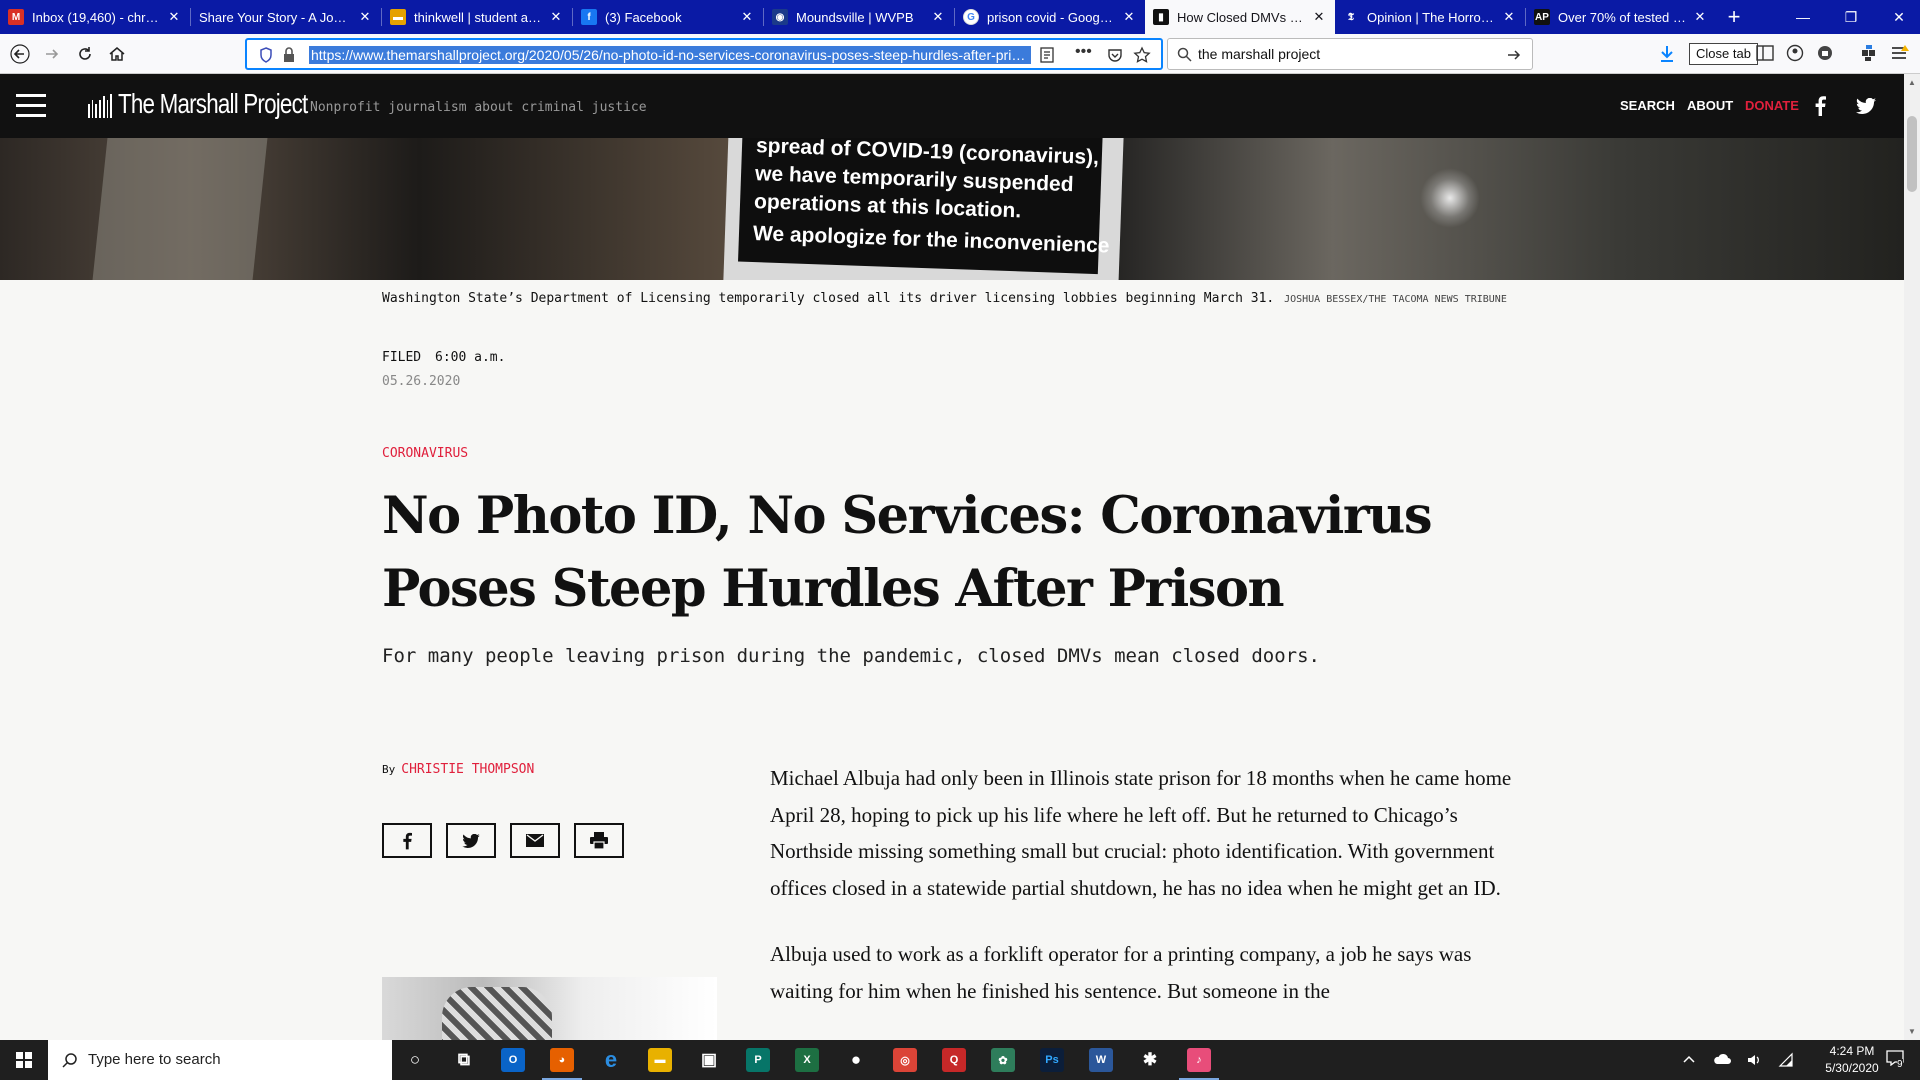  What do you see at coordinates (402, 357) in the screenshot?
I see `filed-label: FILED` at bounding box center [402, 357].